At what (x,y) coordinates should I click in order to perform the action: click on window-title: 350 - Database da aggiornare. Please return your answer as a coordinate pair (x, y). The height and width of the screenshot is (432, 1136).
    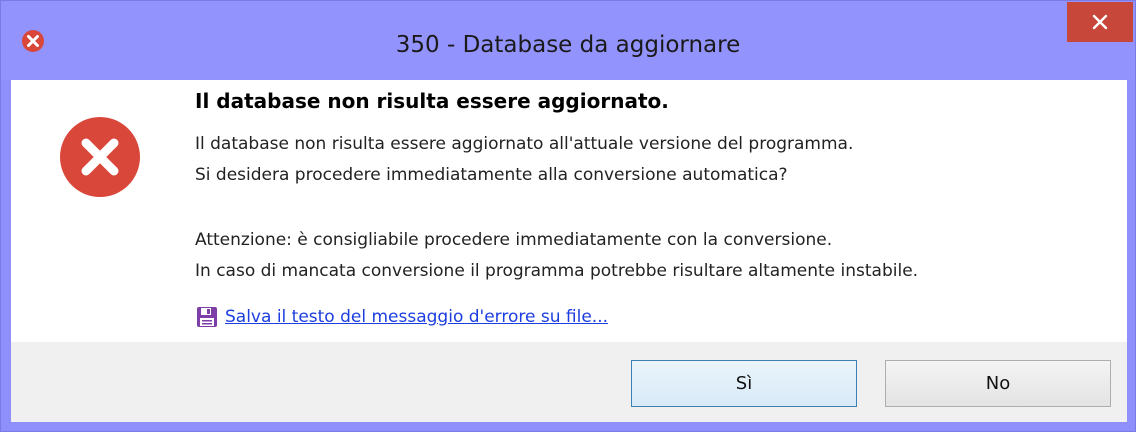
    Looking at the image, I should click on (568, 45).